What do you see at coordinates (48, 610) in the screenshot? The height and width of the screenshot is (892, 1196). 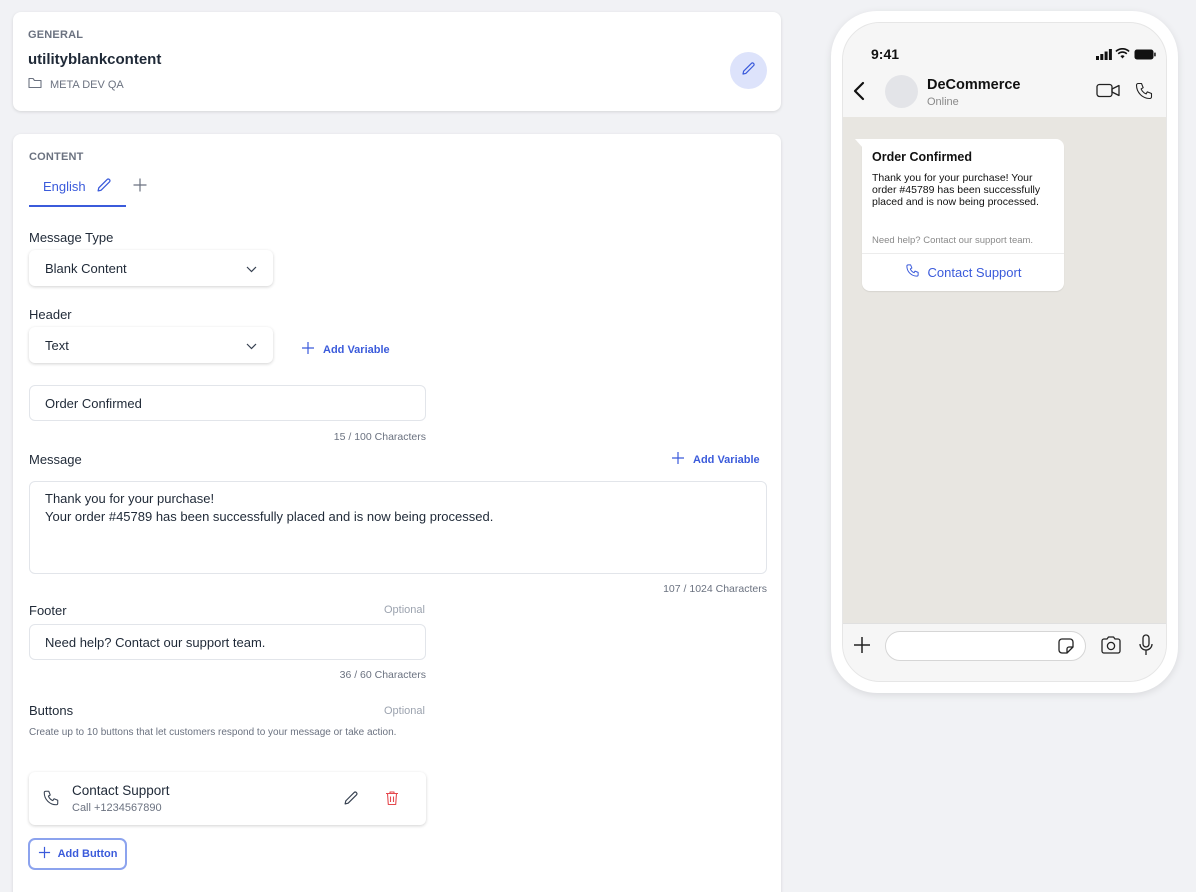 I see `footer-label: Footer` at bounding box center [48, 610].